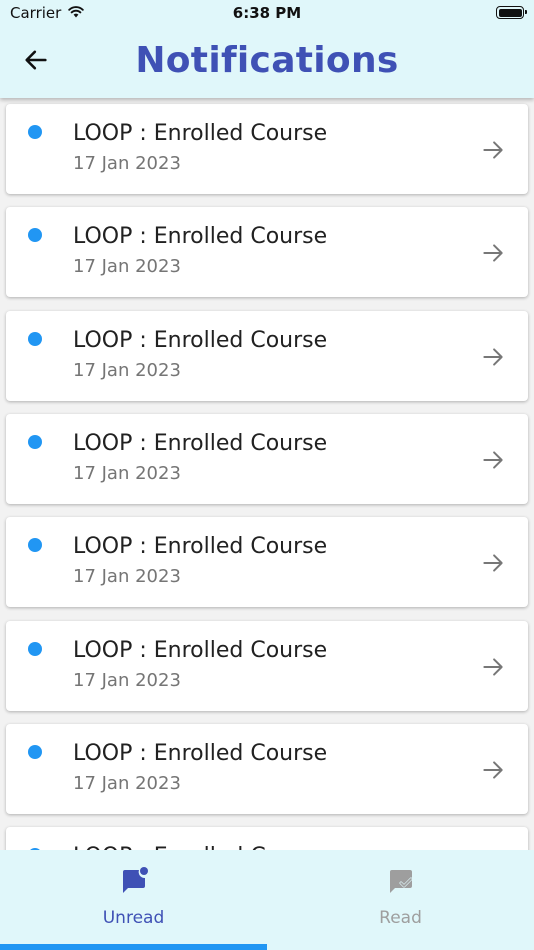 The height and width of the screenshot is (950, 534). What do you see at coordinates (400, 900) in the screenshot?
I see `tab-read: Read` at bounding box center [400, 900].